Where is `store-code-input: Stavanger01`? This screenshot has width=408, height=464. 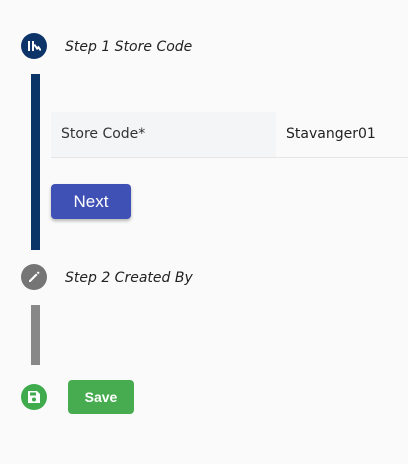
store-code-input: Stavanger01 is located at coordinates (342, 134).